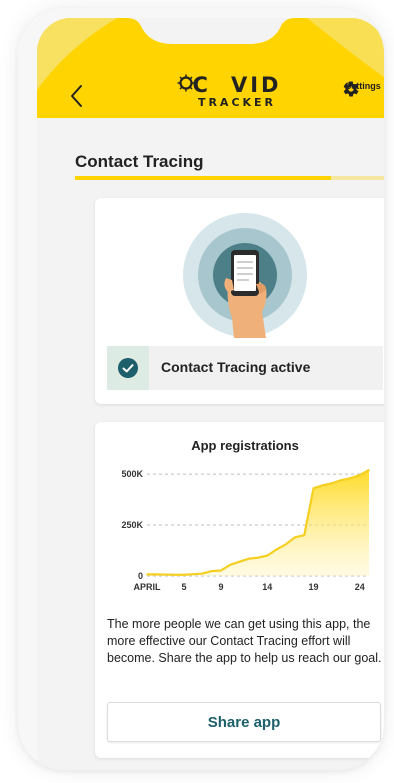 The height and width of the screenshot is (783, 394). I want to click on x-tick-label: 24, so click(360, 587).